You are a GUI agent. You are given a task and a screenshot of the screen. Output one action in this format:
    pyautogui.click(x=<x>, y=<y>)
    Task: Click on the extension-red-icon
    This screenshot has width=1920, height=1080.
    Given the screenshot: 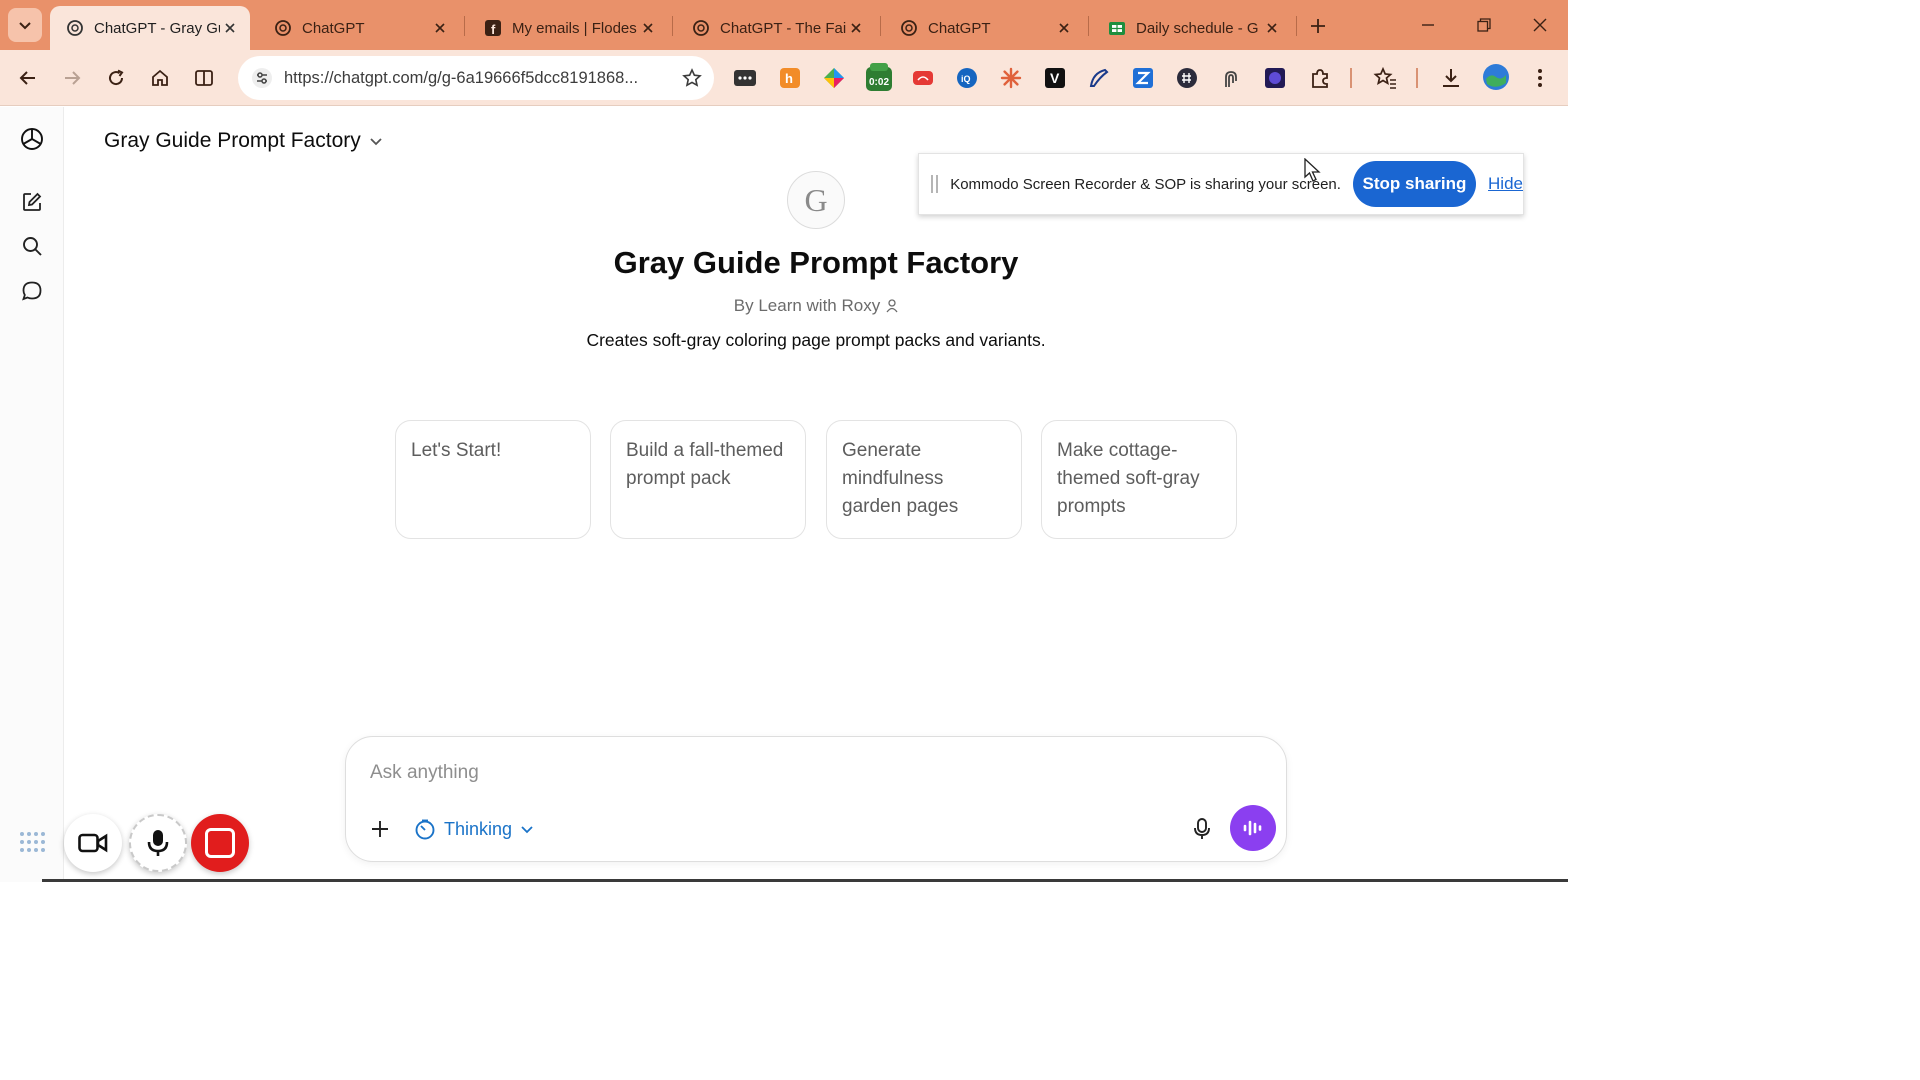 What is the action you would take?
    pyautogui.click(x=923, y=78)
    